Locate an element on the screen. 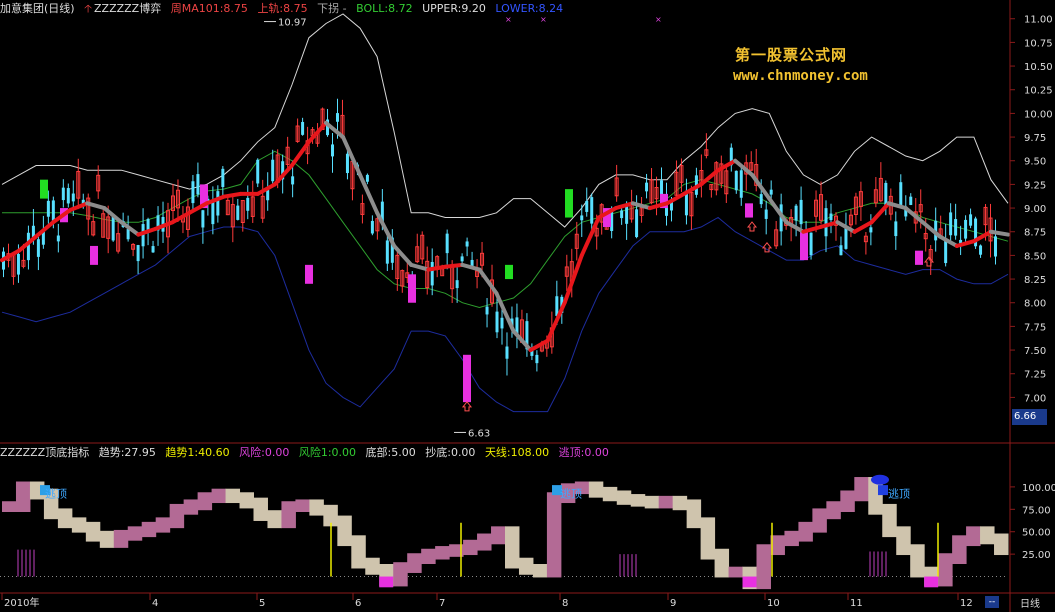  y-tick-label: 7.25 is located at coordinates (1035, 375).